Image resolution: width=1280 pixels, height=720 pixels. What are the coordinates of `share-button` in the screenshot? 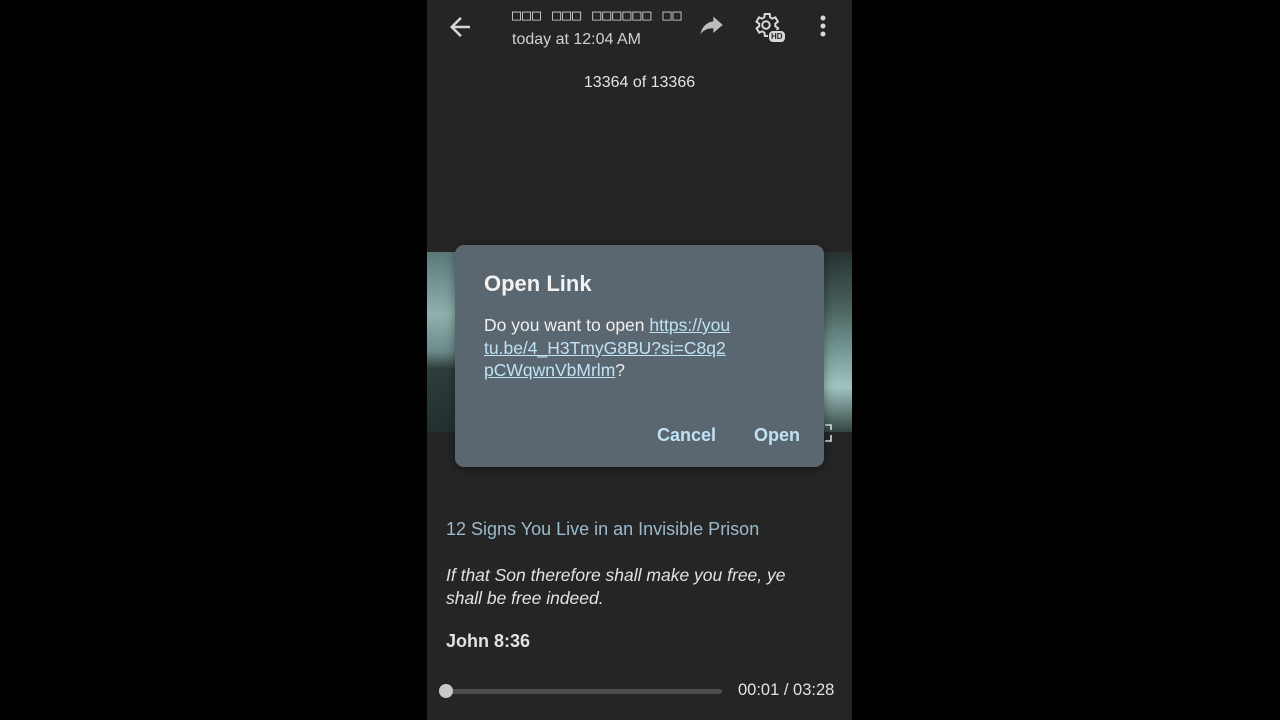 It's located at (711, 26).